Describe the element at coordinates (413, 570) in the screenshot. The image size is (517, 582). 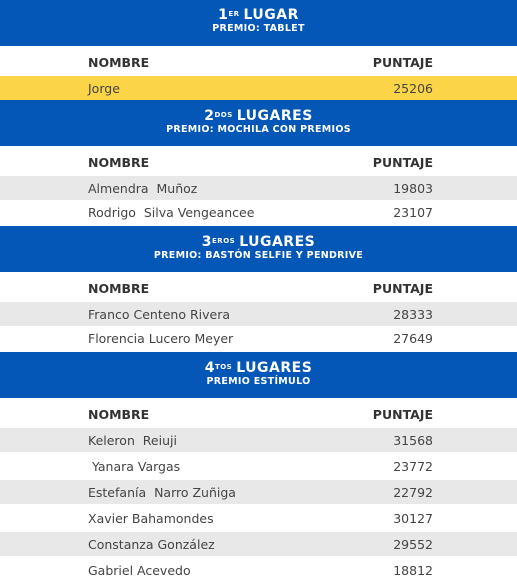
I see `row-score: 18812` at that location.